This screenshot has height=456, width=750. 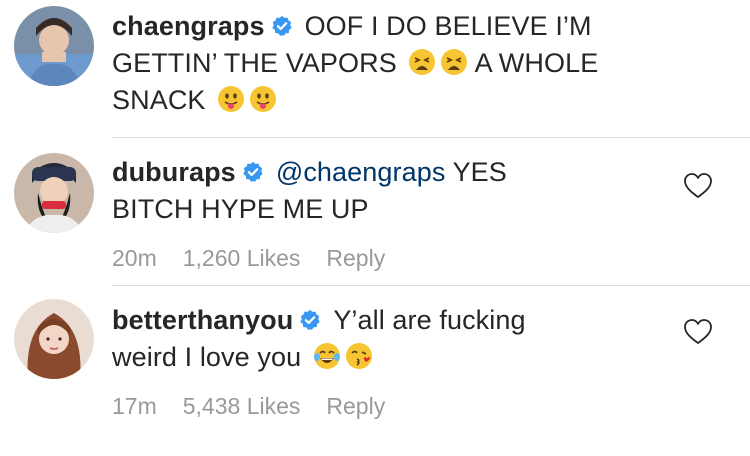 What do you see at coordinates (174, 172) in the screenshot?
I see `comment-username: duburaps` at bounding box center [174, 172].